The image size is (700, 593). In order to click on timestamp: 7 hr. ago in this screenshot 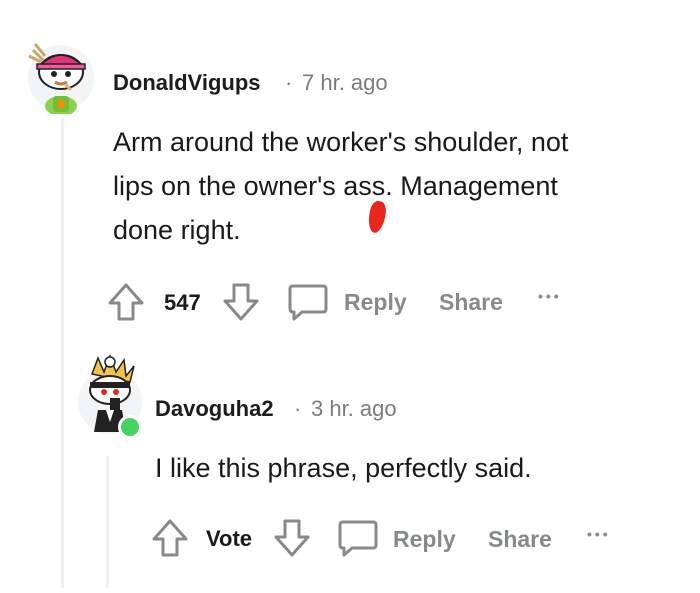, I will do `click(345, 83)`.